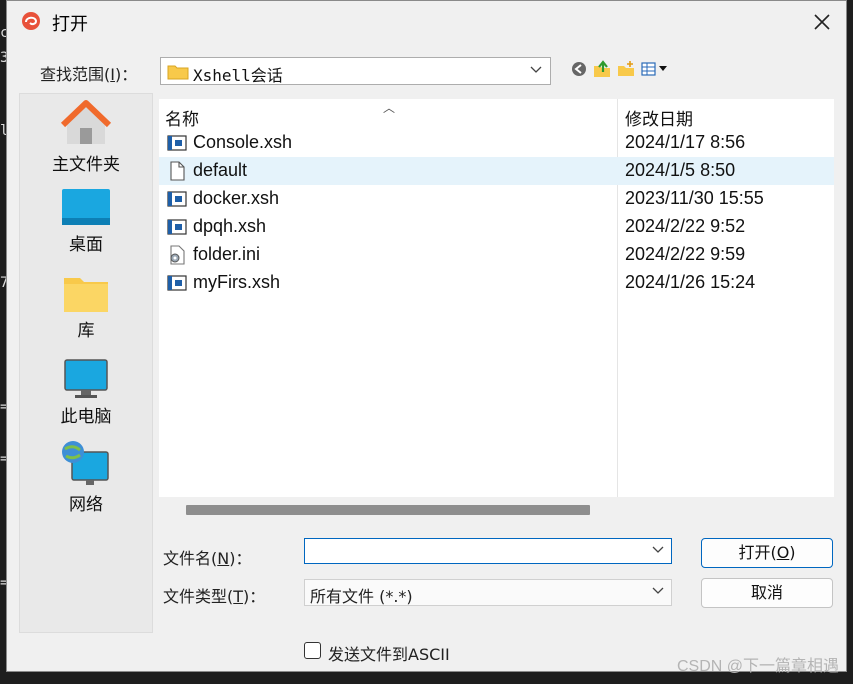  I want to click on place-label: 网络, so click(86, 505).